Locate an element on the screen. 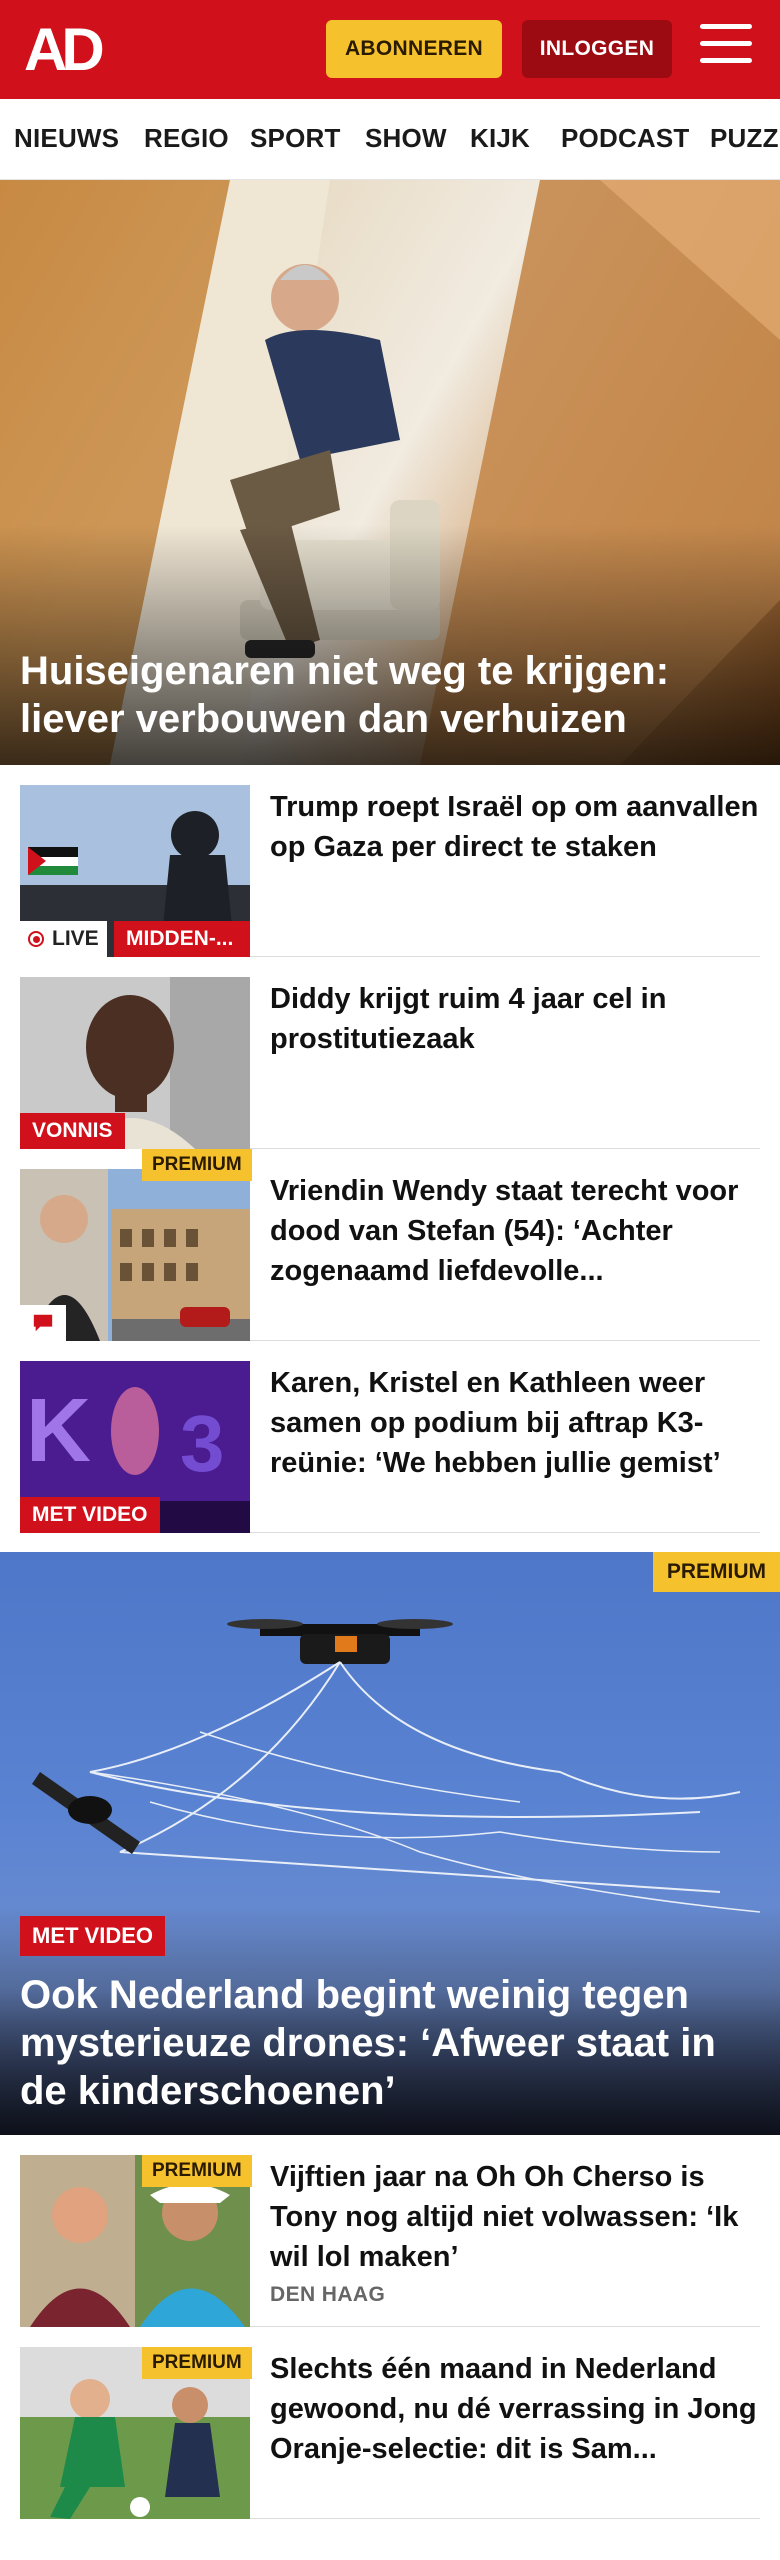  nav-item-podcast: PODCAST is located at coordinates (625, 138).